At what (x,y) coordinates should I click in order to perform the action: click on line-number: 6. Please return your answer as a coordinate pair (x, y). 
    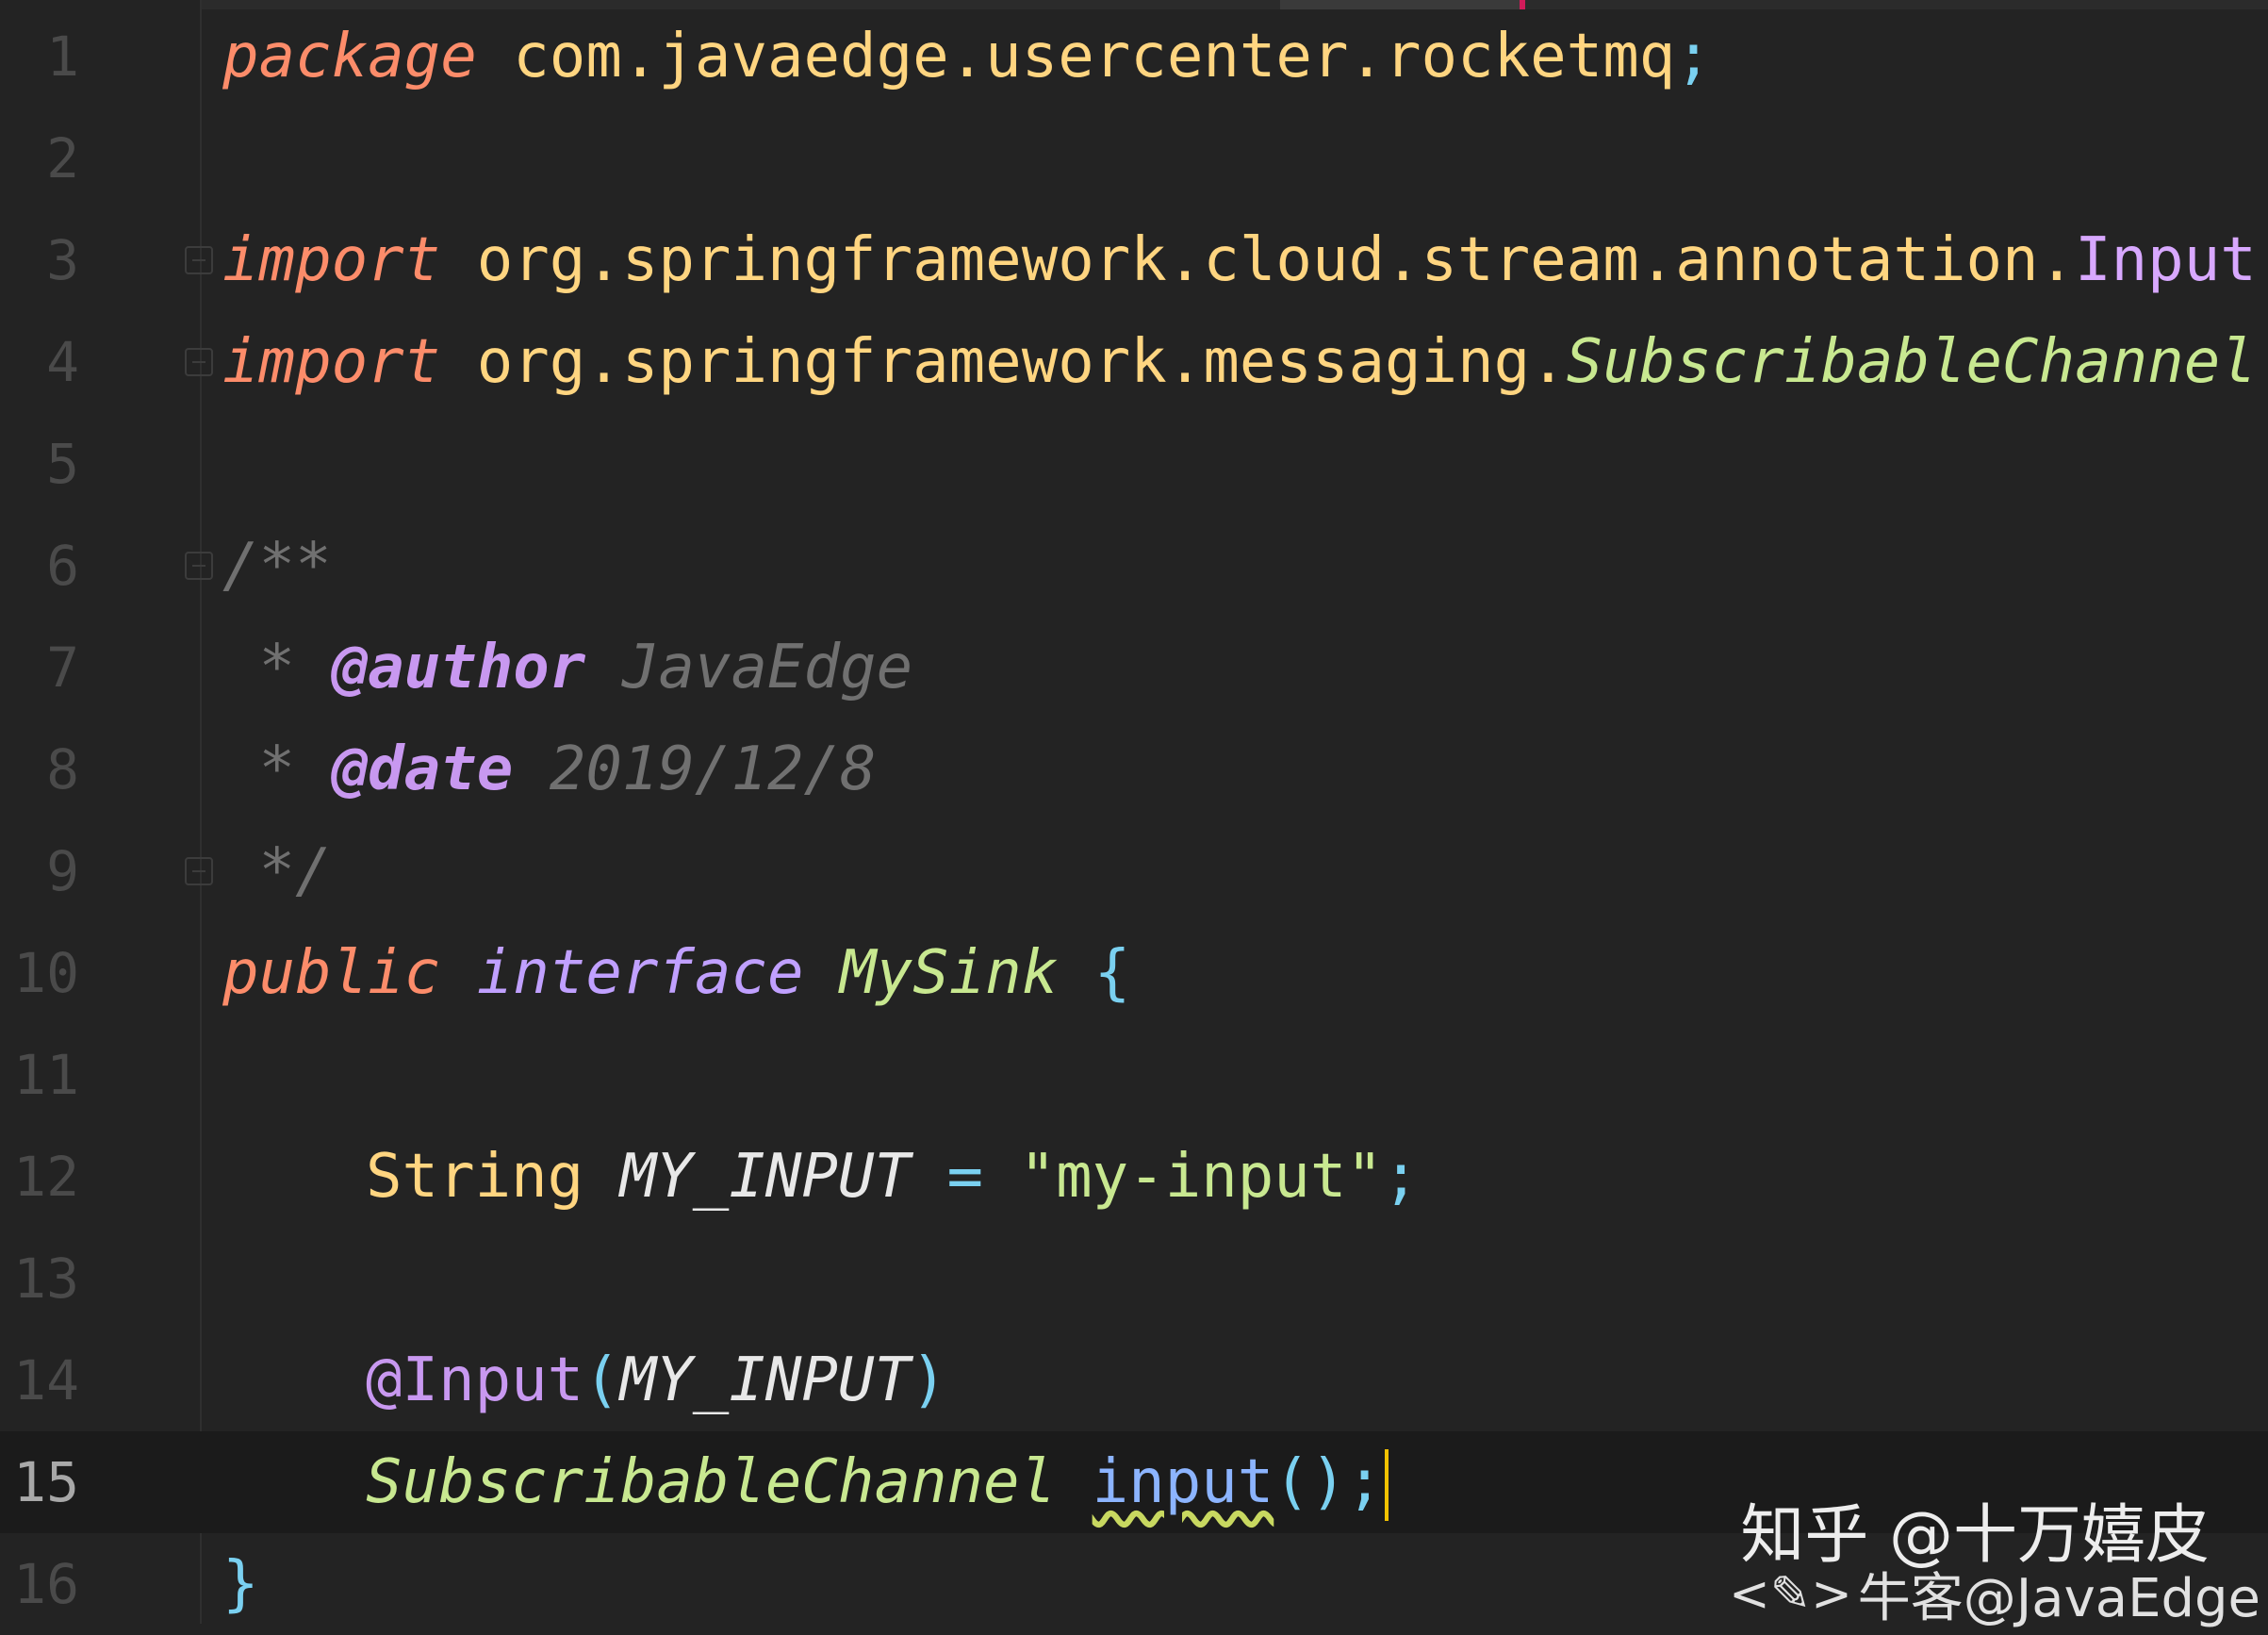
    Looking at the image, I should click on (63, 566).